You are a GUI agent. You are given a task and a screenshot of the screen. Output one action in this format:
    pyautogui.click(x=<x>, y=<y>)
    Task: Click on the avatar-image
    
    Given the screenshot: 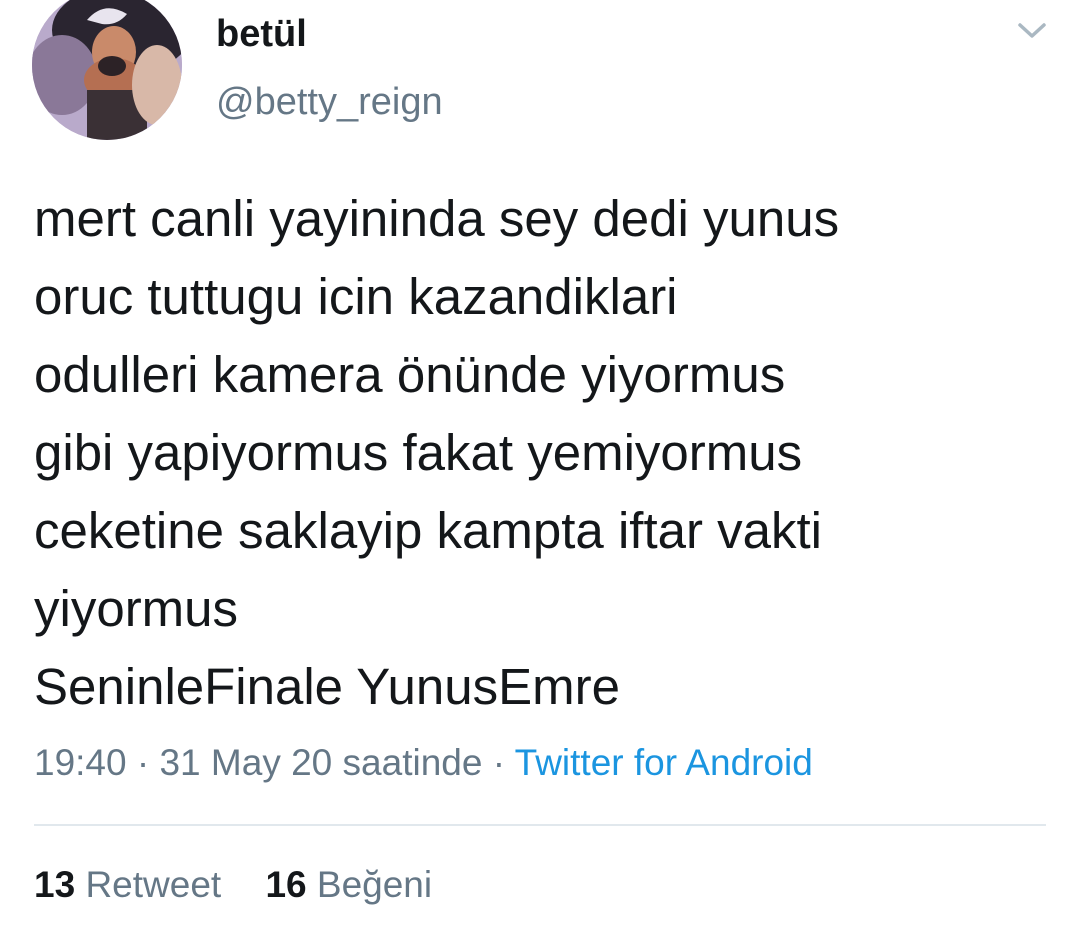 What is the action you would take?
    pyautogui.click(x=107, y=70)
    